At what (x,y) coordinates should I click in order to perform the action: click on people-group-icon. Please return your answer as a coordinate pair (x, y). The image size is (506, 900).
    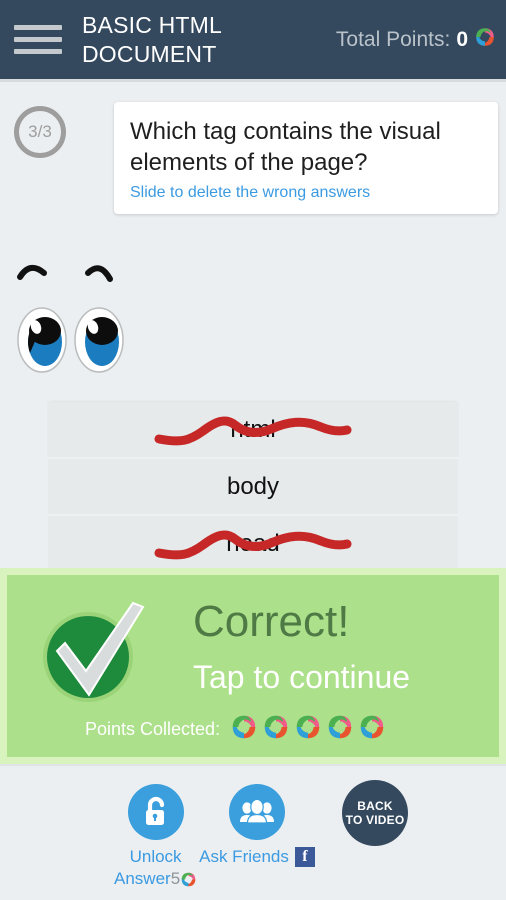
    Looking at the image, I should click on (257, 811).